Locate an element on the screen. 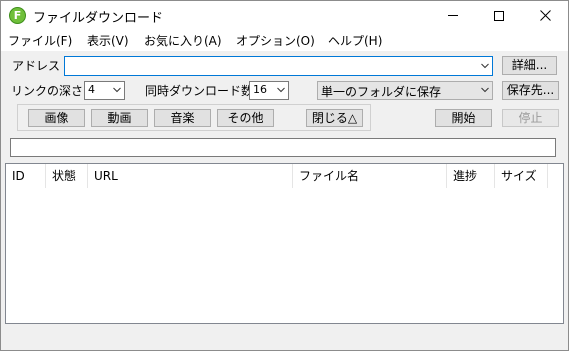 This screenshot has height=351, width=569. address-label: アドレス is located at coordinates (36, 66).